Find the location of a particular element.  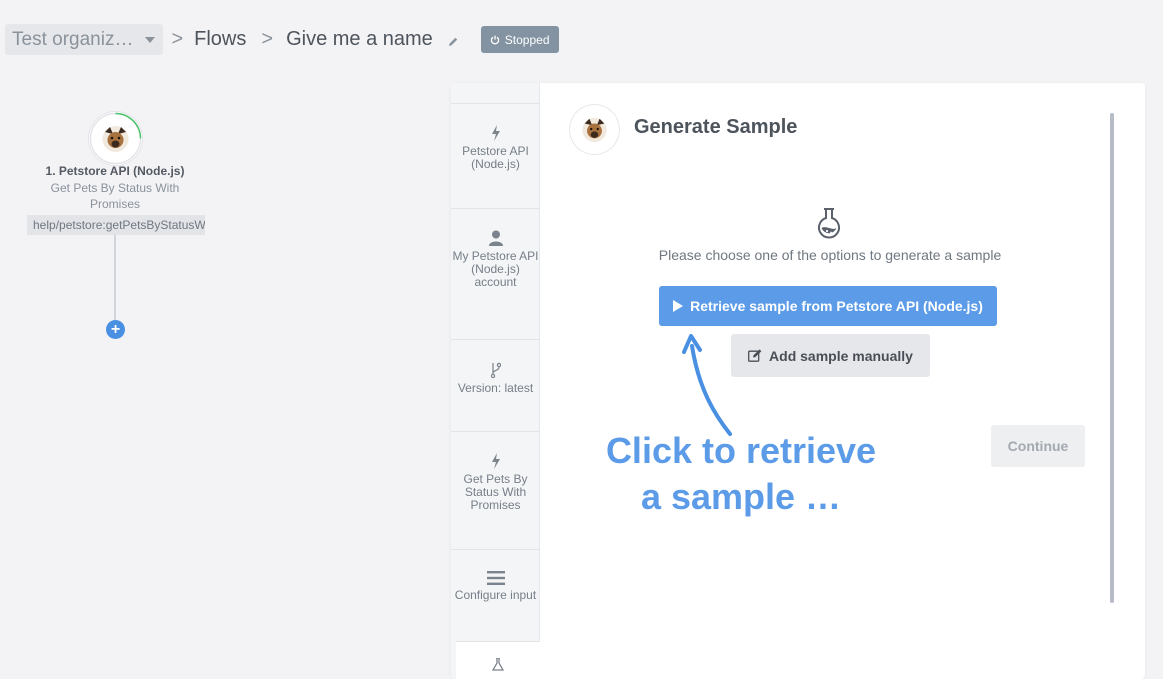

step-tab-account: My Petstore API (Node.js) account is located at coordinates (495, 273).